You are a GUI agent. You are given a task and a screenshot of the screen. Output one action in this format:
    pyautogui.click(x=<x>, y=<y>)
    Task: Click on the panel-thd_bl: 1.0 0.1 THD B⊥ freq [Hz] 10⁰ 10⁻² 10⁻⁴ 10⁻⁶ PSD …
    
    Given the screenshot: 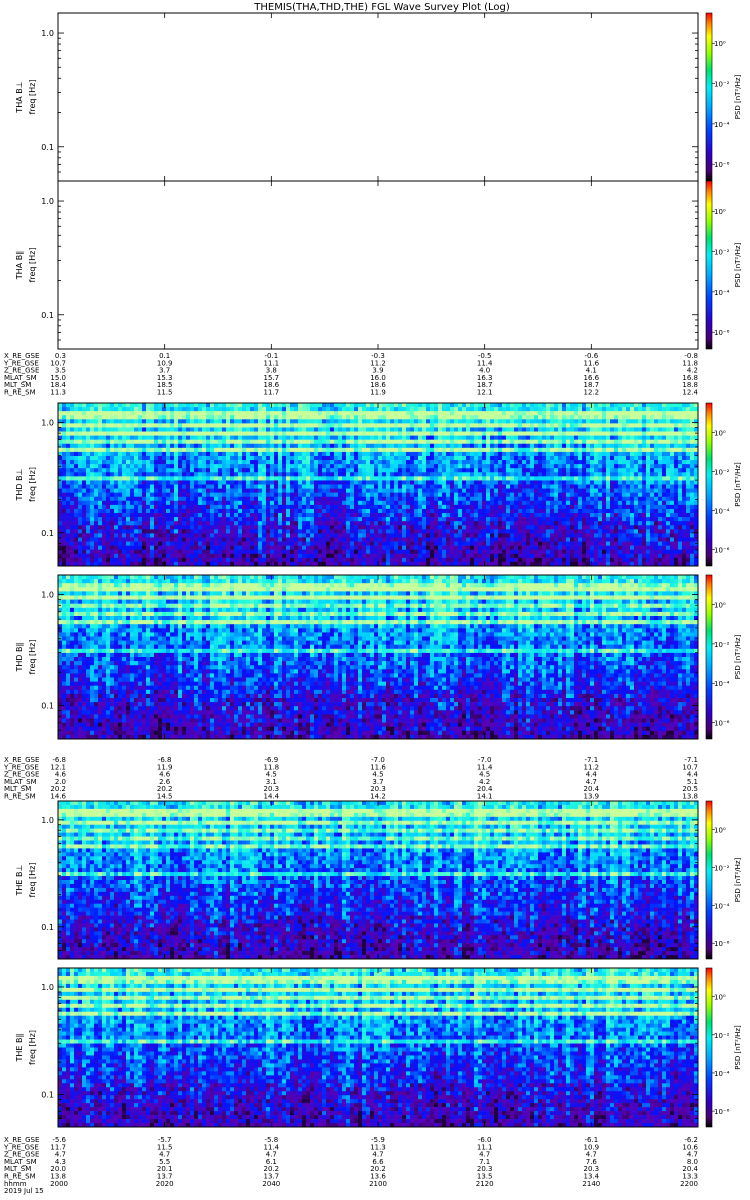 What is the action you would take?
    pyautogui.click(x=378, y=484)
    